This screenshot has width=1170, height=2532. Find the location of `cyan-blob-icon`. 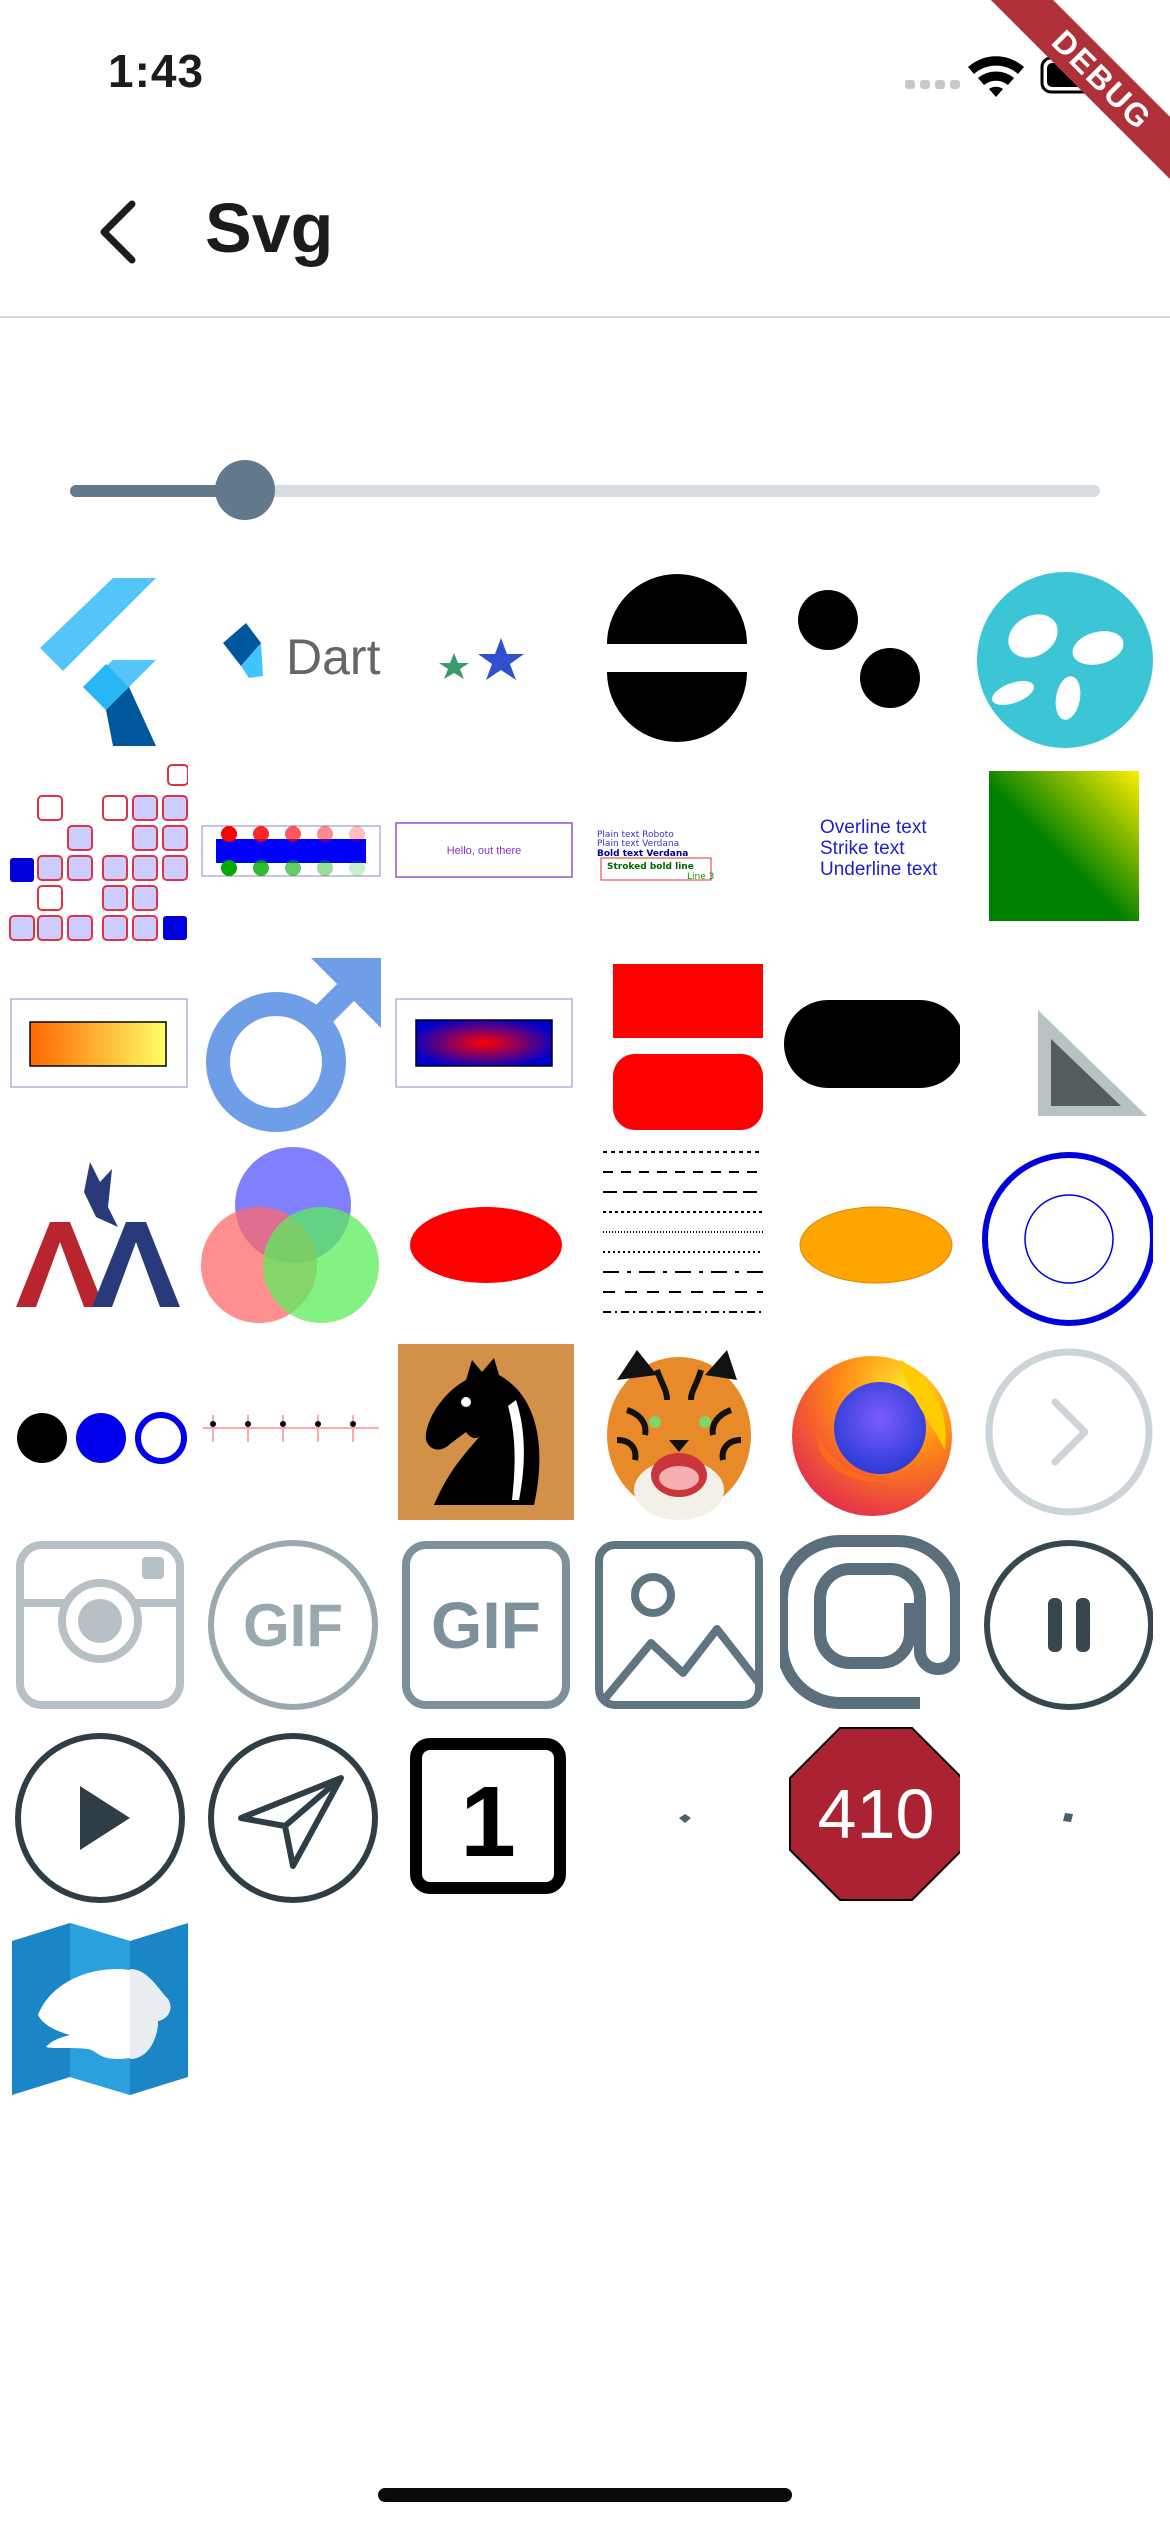

cyan-blob-icon is located at coordinates (1065, 660).